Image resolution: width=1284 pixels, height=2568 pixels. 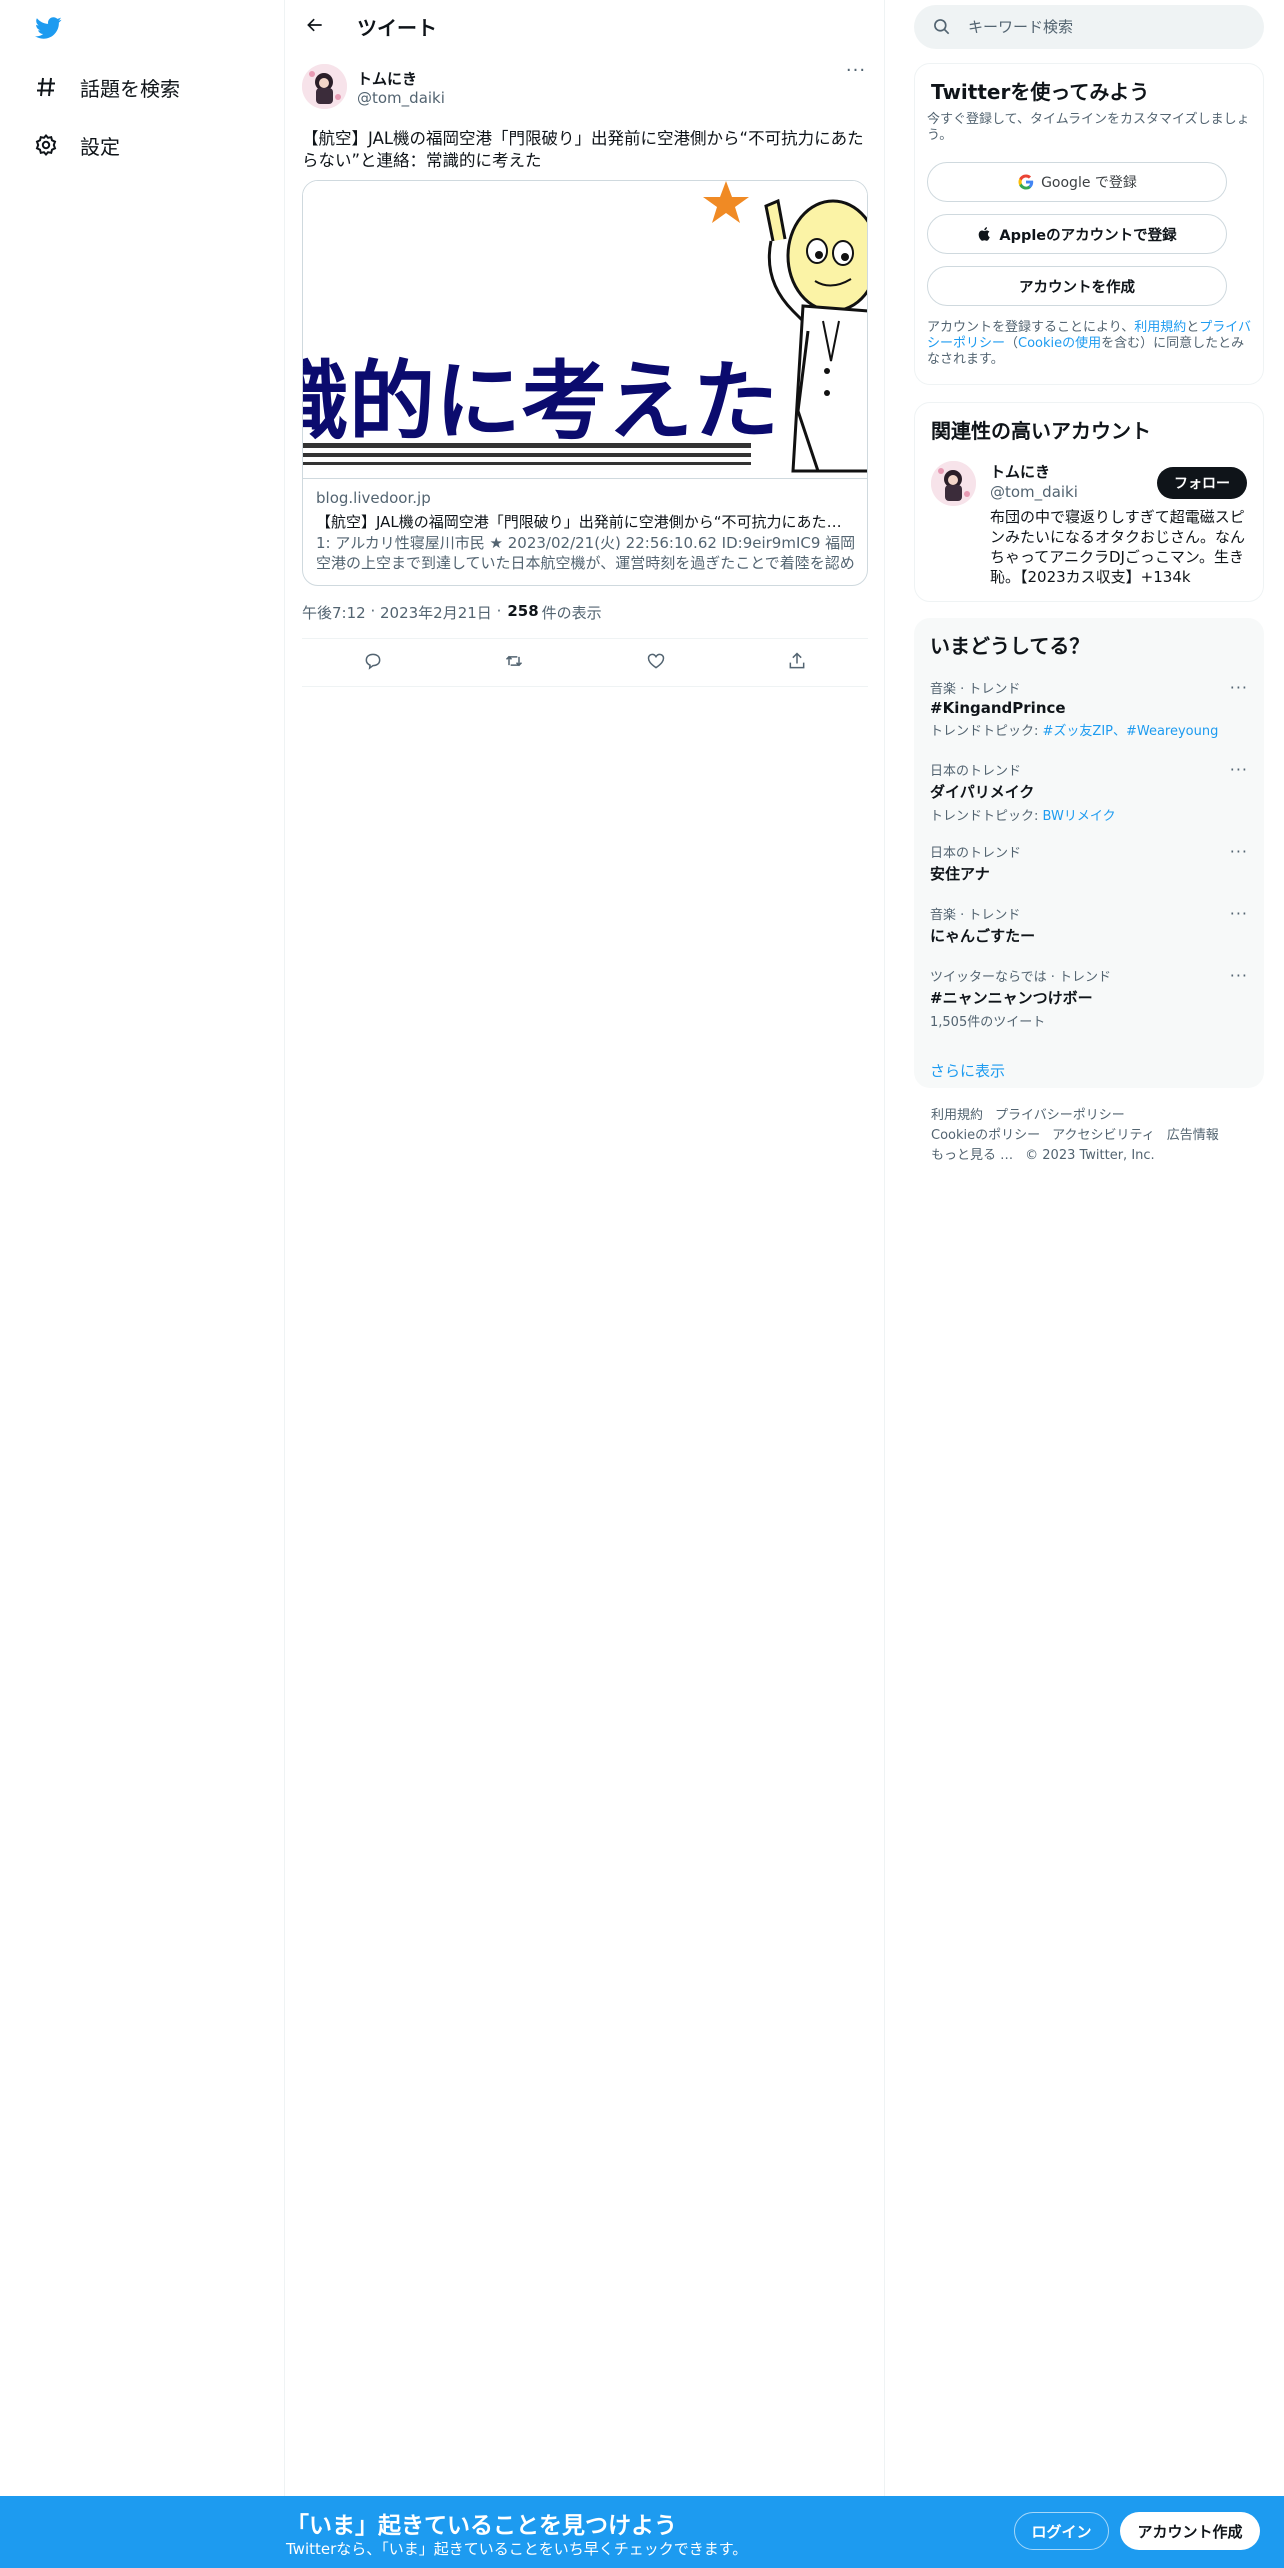 I want to click on signup-title: Twitterを使ってみよう, so click(x=1040, y=92).